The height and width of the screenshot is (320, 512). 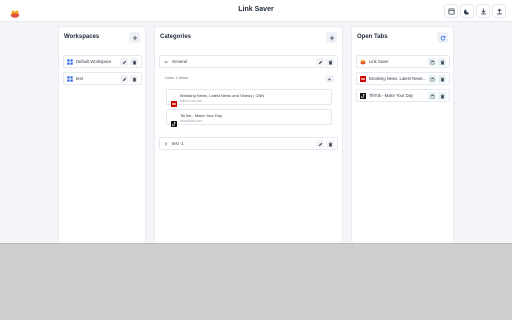 I want to click on dark-mode-button, so click(x=467, y=11).